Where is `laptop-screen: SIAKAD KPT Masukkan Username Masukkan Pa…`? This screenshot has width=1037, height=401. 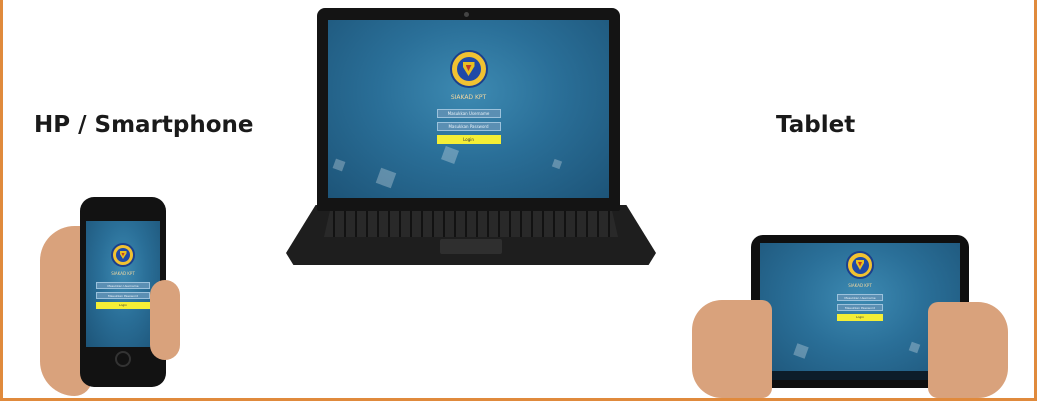
laptop-screen: SIAKAD KPT Masukkan Username Masukkan Pa… is located at coordinates (468, 109).